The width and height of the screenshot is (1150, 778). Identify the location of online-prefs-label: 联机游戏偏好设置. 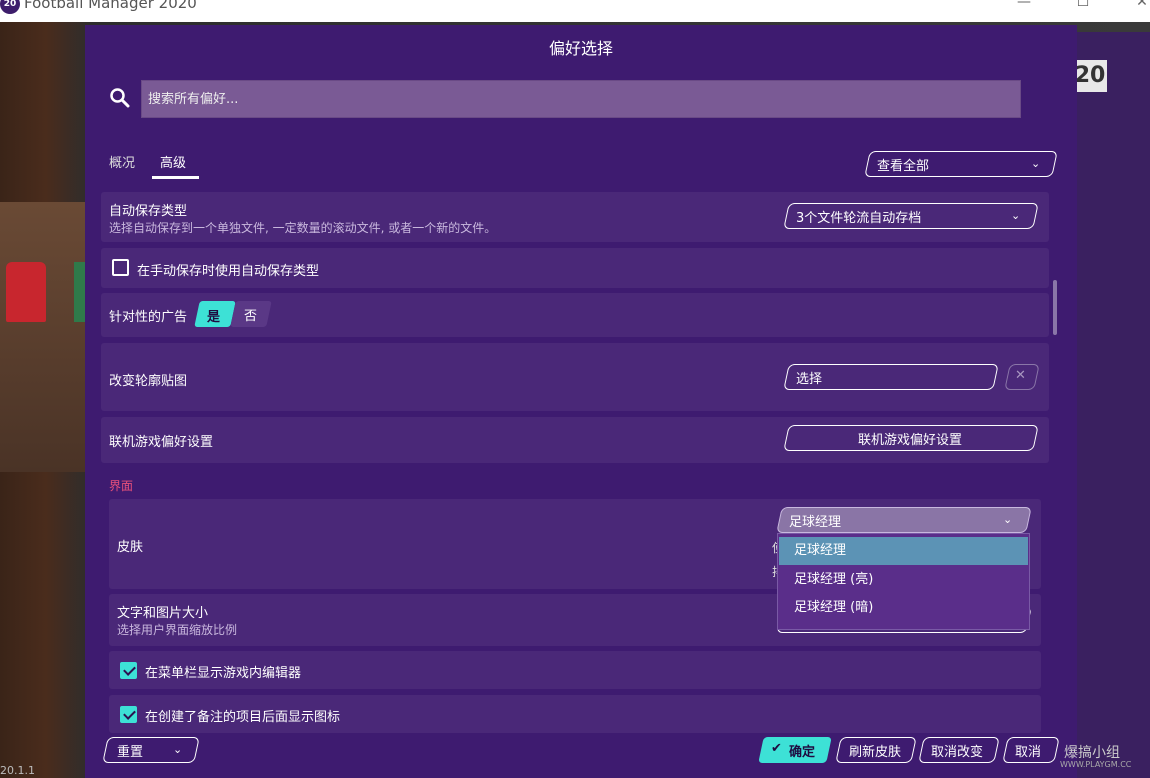
(161, 442).